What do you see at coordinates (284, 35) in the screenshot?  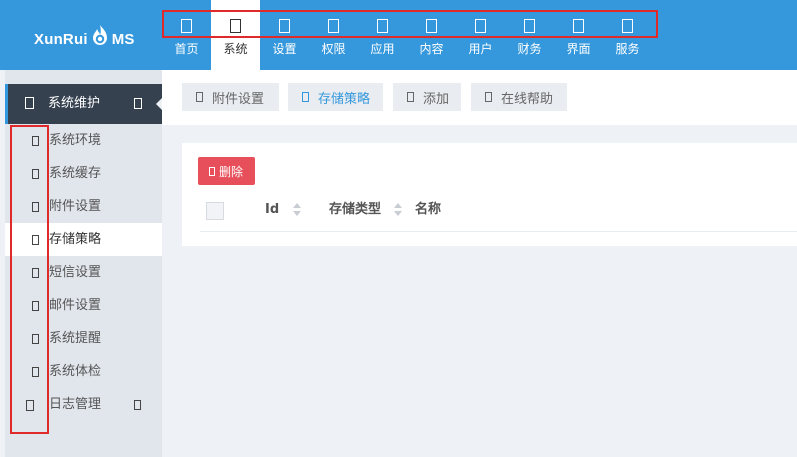 I see `nav-item-settings: 设置` at bounding box center [284, 35].